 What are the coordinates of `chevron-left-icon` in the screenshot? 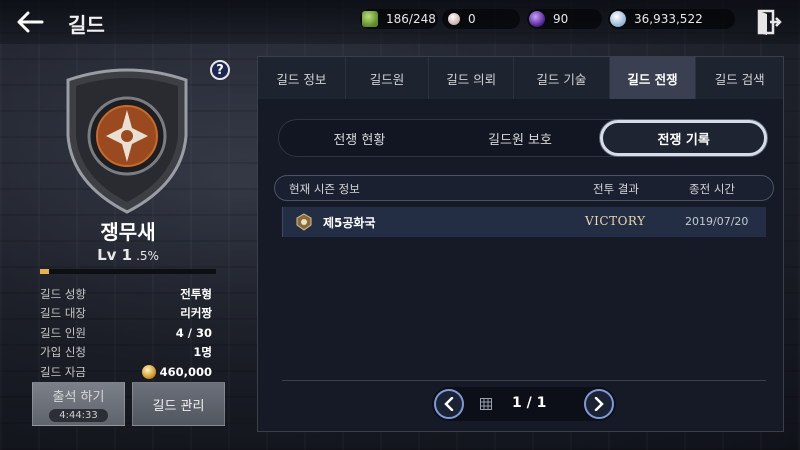 It's located at (449, 404).